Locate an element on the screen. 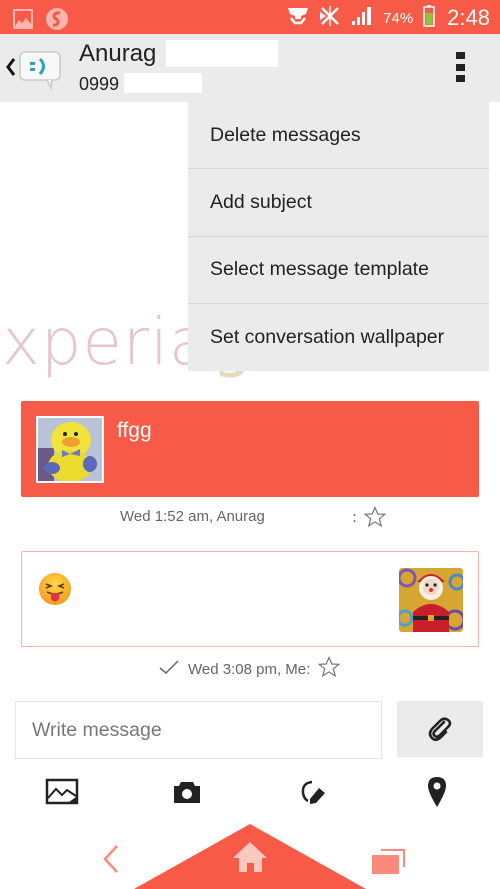 The image size is (500, 889). attach-button is located at coordinates (440, 729).